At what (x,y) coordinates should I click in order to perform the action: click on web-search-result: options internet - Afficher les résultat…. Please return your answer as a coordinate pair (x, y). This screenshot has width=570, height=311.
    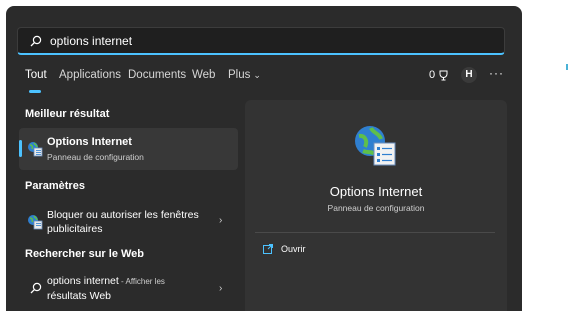
    Looking at the image, I should click on (128, 288).